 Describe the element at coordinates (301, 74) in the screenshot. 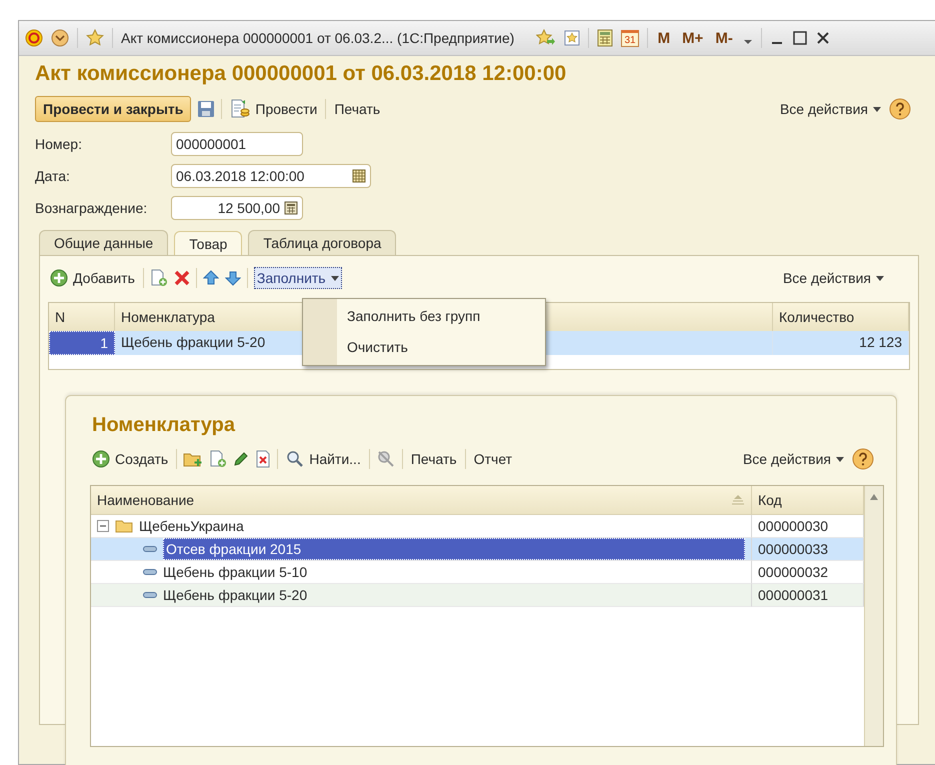

I see `form-title: Акт комиссионера 000000001 от 06.03.2018 12:00:00` at that location.